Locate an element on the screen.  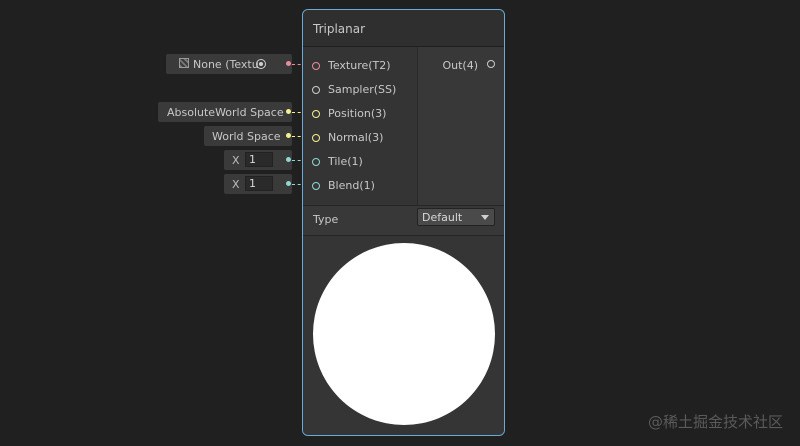
tile-port-icon is located at coordinates (316, 162).